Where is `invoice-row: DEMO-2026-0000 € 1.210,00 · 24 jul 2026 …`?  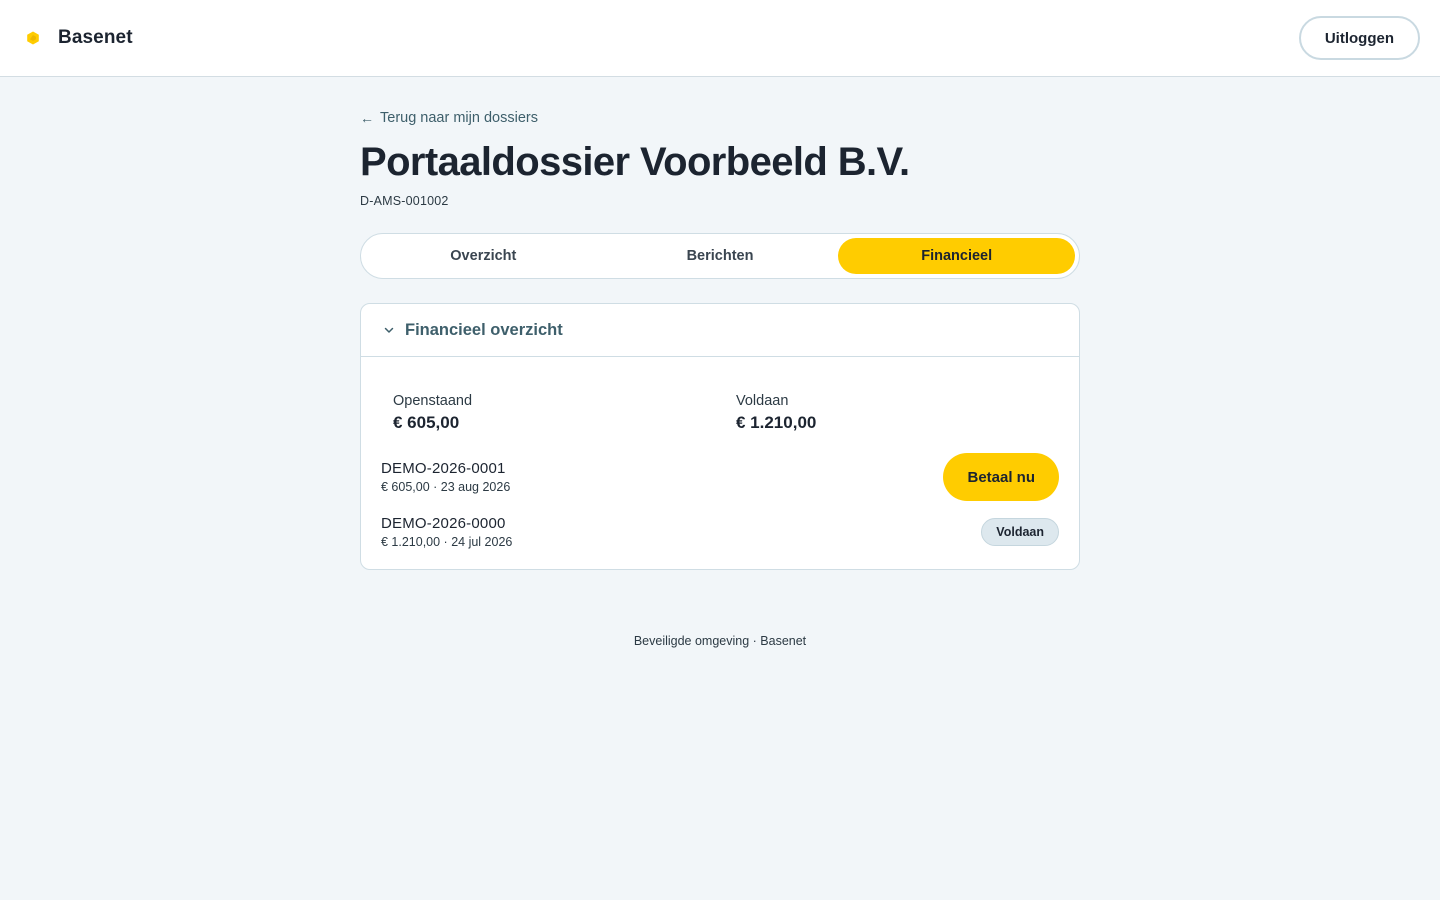
invoice-row: DEMO-2026-0000 € 1.210,00 · 24 jul 2026 … is located at coordinates (720, 532).